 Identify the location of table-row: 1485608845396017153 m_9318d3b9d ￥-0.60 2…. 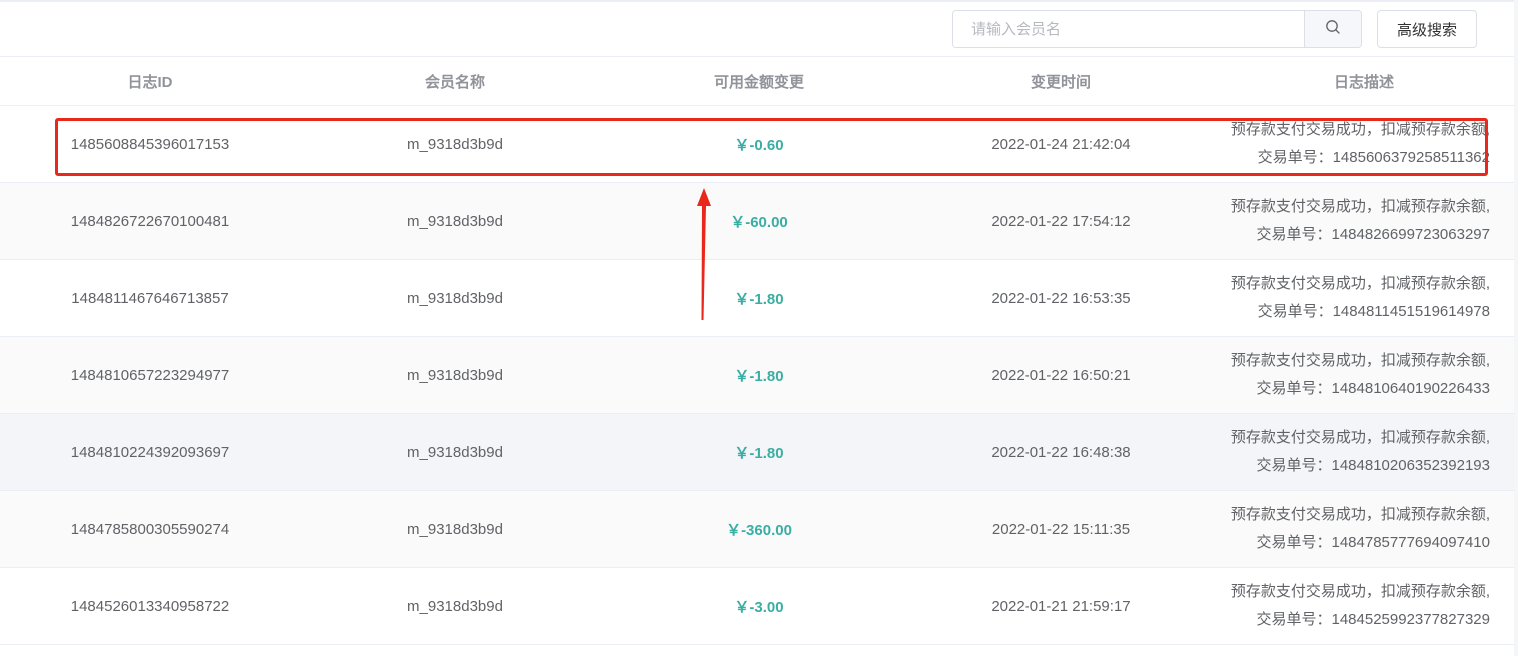
(757, 144).